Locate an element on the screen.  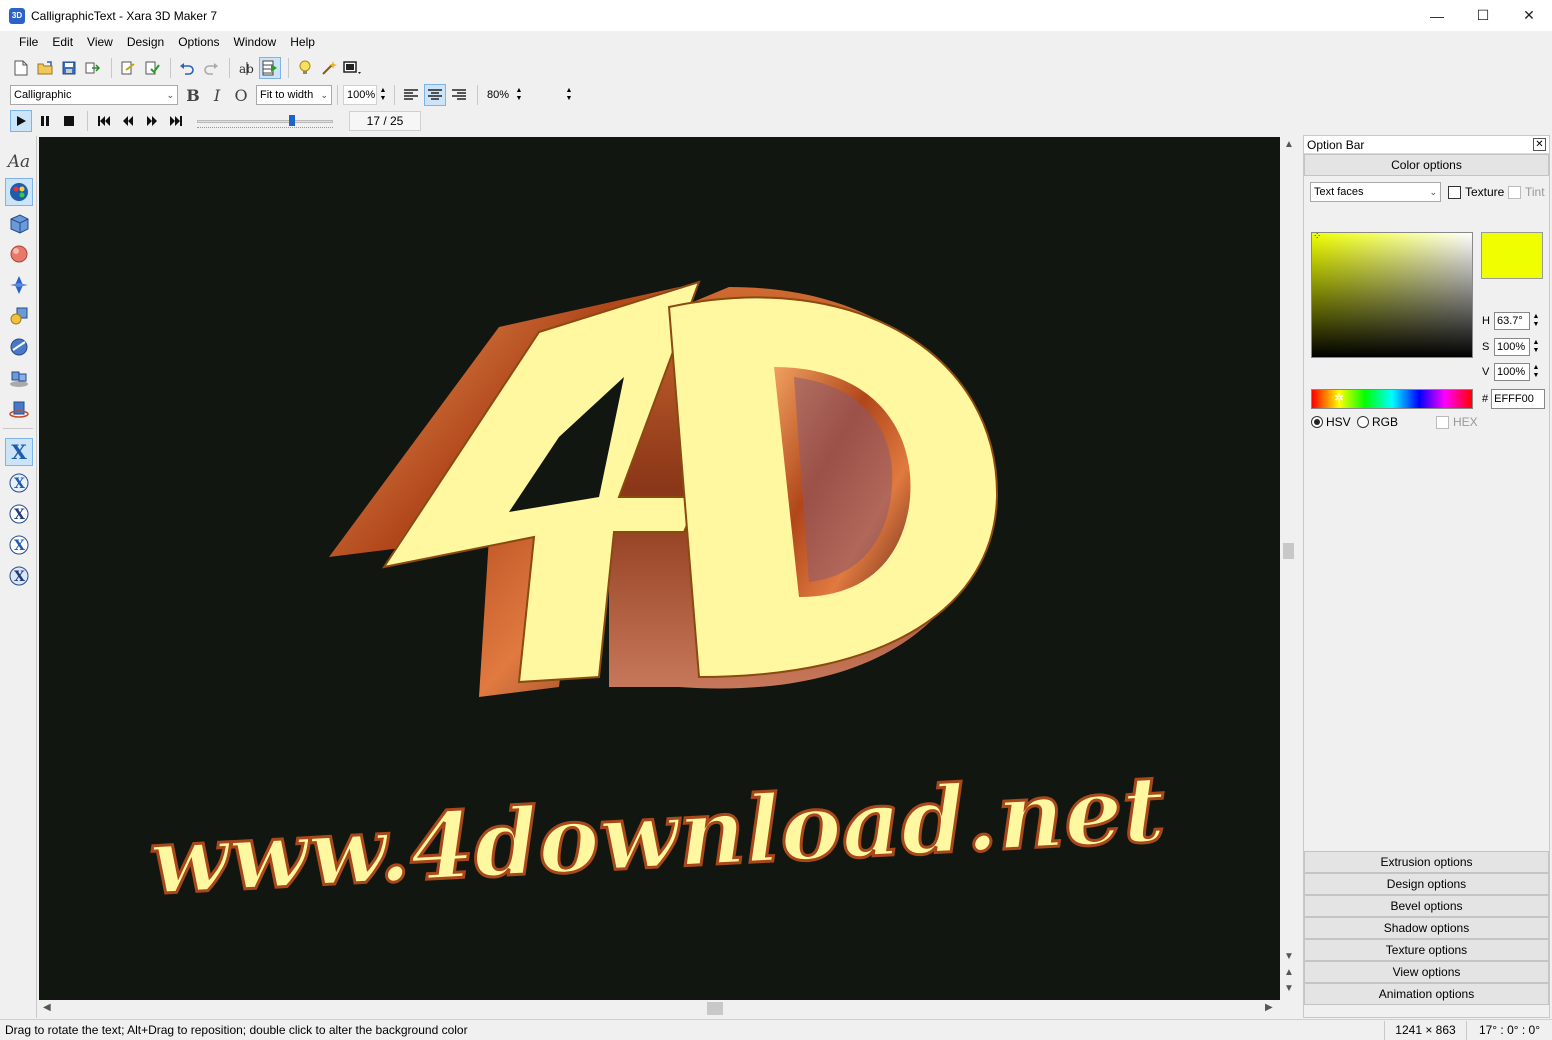
animation-x4-icon: X is located at coordinates (19, 545).